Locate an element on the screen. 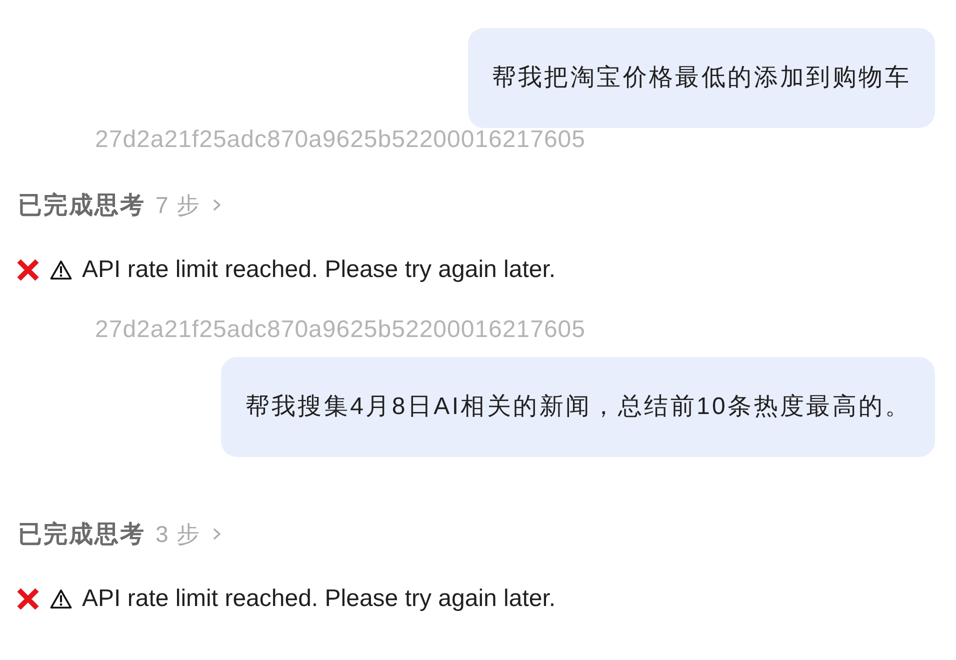 This screenshot has height=660, width=956. user-message-bubble: 帮我把淘宝价格最低的添加到购物车 is located at coordinates (701, 78).